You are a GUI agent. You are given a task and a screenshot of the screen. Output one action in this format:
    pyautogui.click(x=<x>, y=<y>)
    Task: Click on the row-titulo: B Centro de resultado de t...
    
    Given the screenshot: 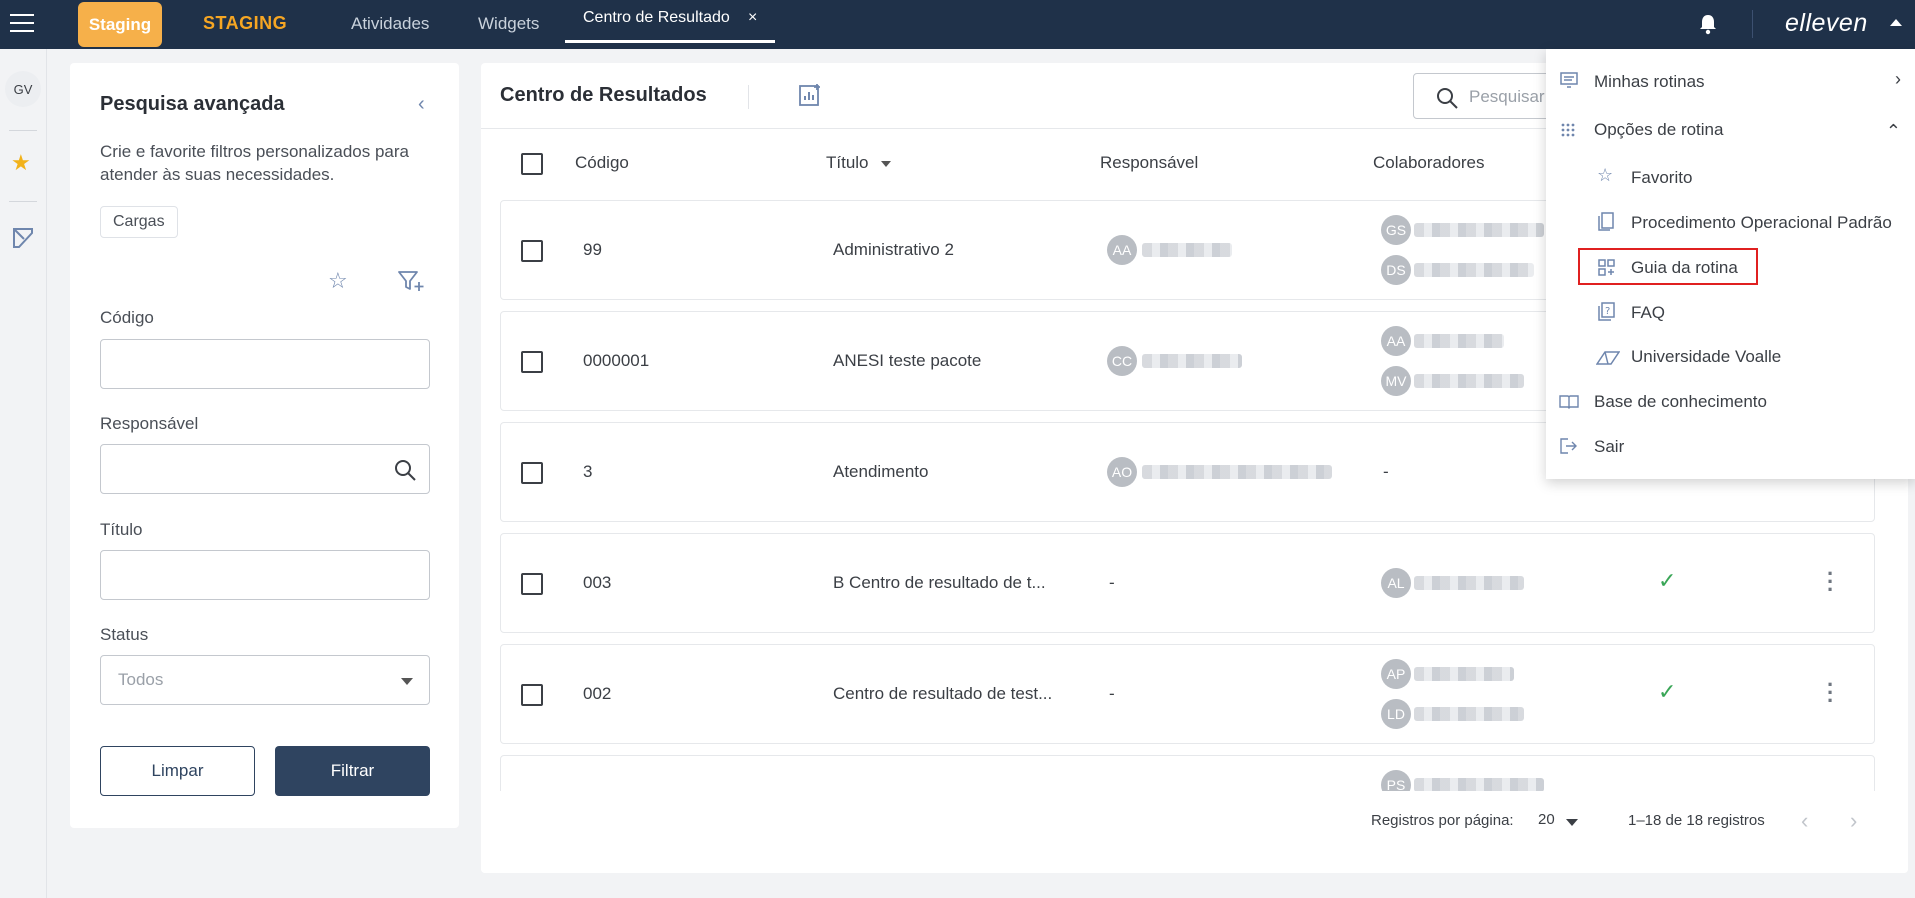 What is the action you would take?
    pyautogui.click(x=939, y=582)
    